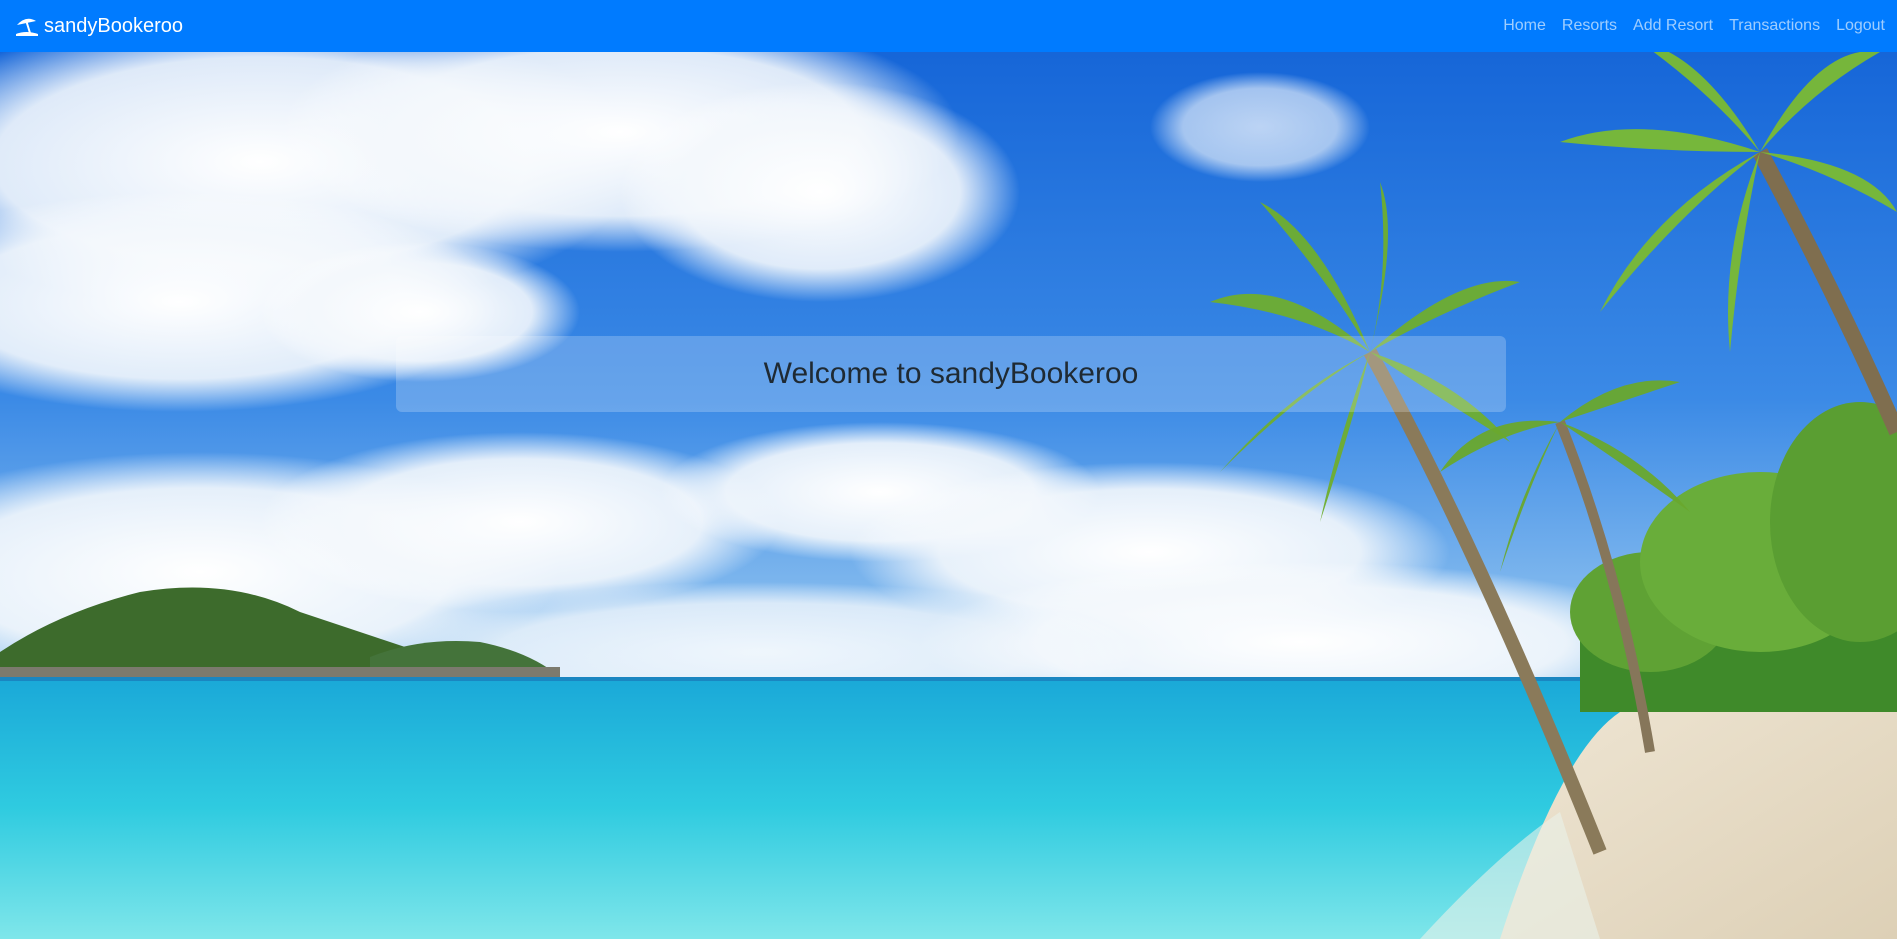  I want to click on brand-name: sandyBookeroo, so click(113, 25).